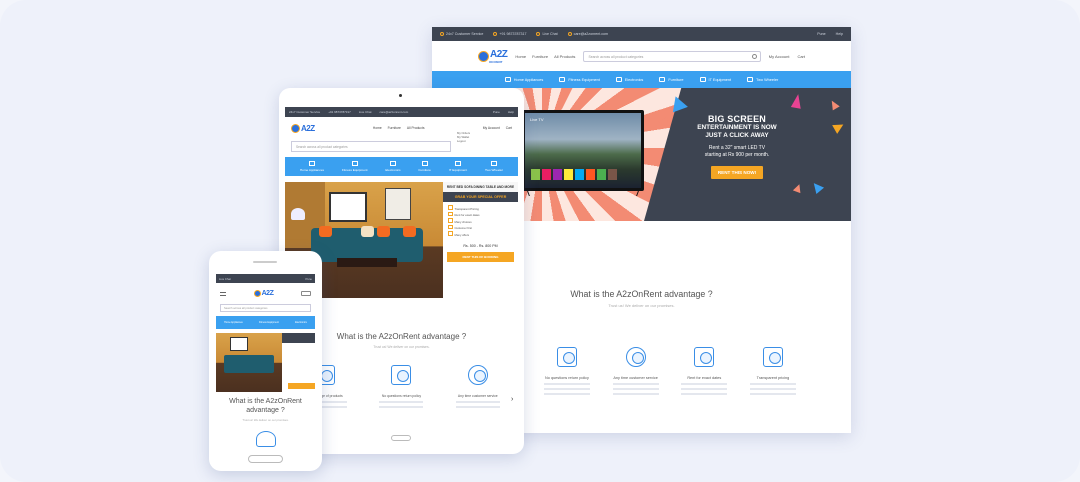 This screenshot has width=1080, height=482. I want to click on sofa-icon, so click(424, 163).